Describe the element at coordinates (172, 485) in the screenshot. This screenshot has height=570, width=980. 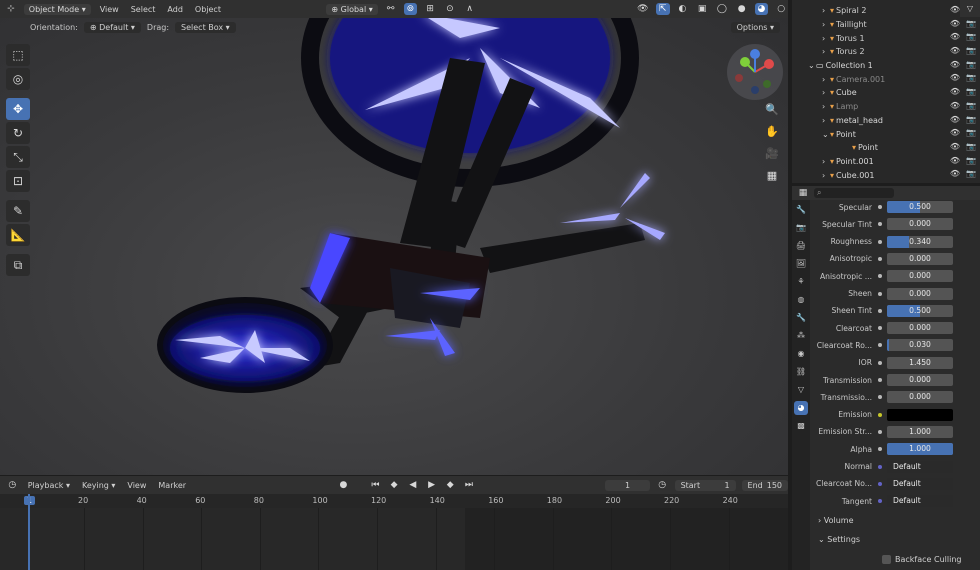
I see `menu-marker: Marker` at that location.